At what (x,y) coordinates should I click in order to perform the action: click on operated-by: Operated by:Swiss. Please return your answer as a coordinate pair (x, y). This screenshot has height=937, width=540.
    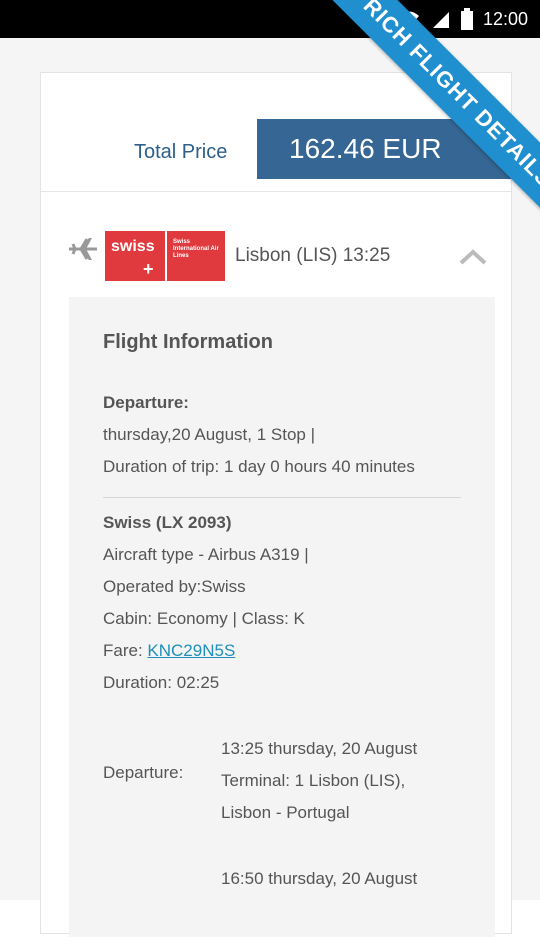
    Looking at the image, I should click on (174, 586).